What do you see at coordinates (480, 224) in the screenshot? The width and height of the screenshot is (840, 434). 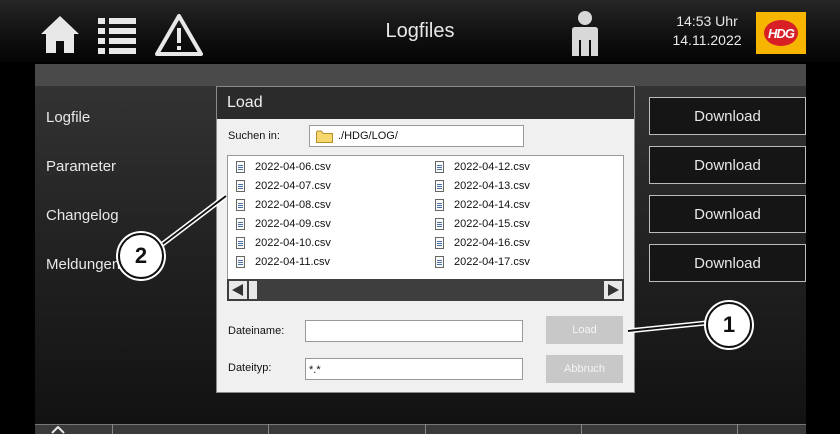 I see `file-item: 2022-04-15.csv` at bounding box center [480, 224].